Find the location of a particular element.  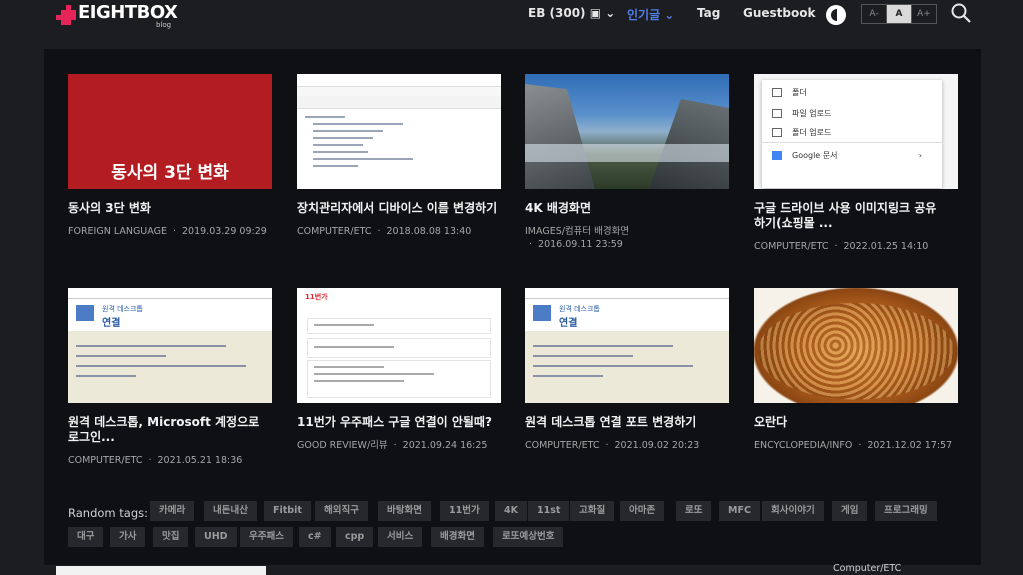

post-meta: ENCYCLOPEDIA/INFO · 2021.12.02 17:57 is located at coordinates (853, 445).